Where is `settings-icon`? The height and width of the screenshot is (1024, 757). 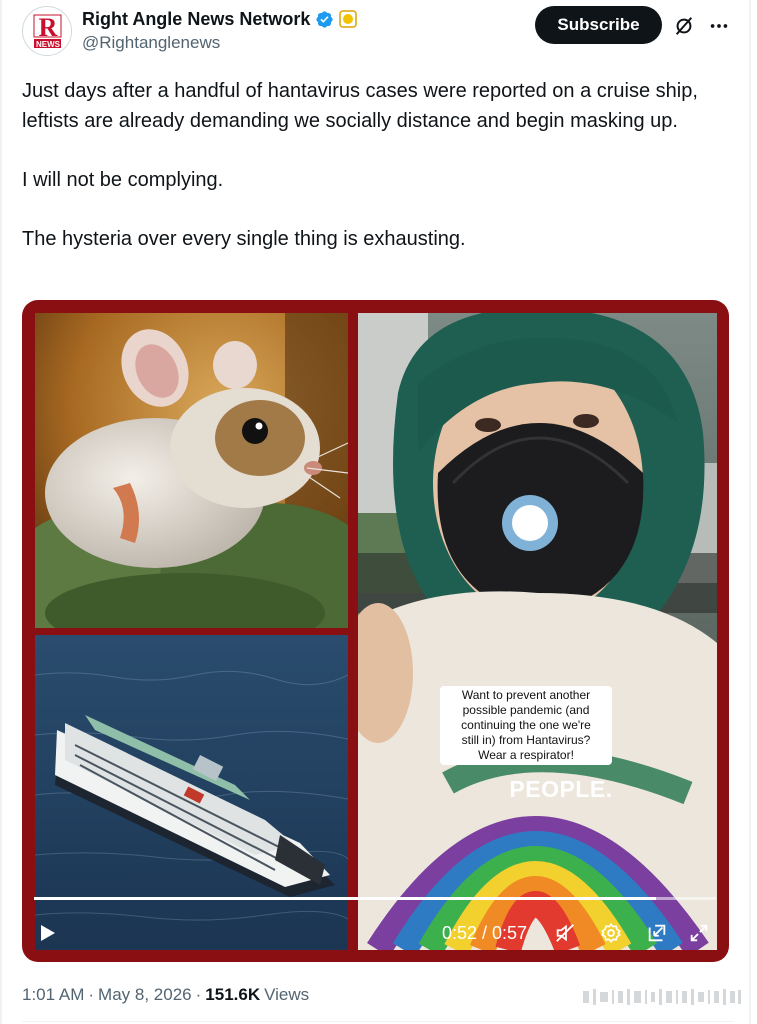
settings-icon is located at coordinates (611, 933).